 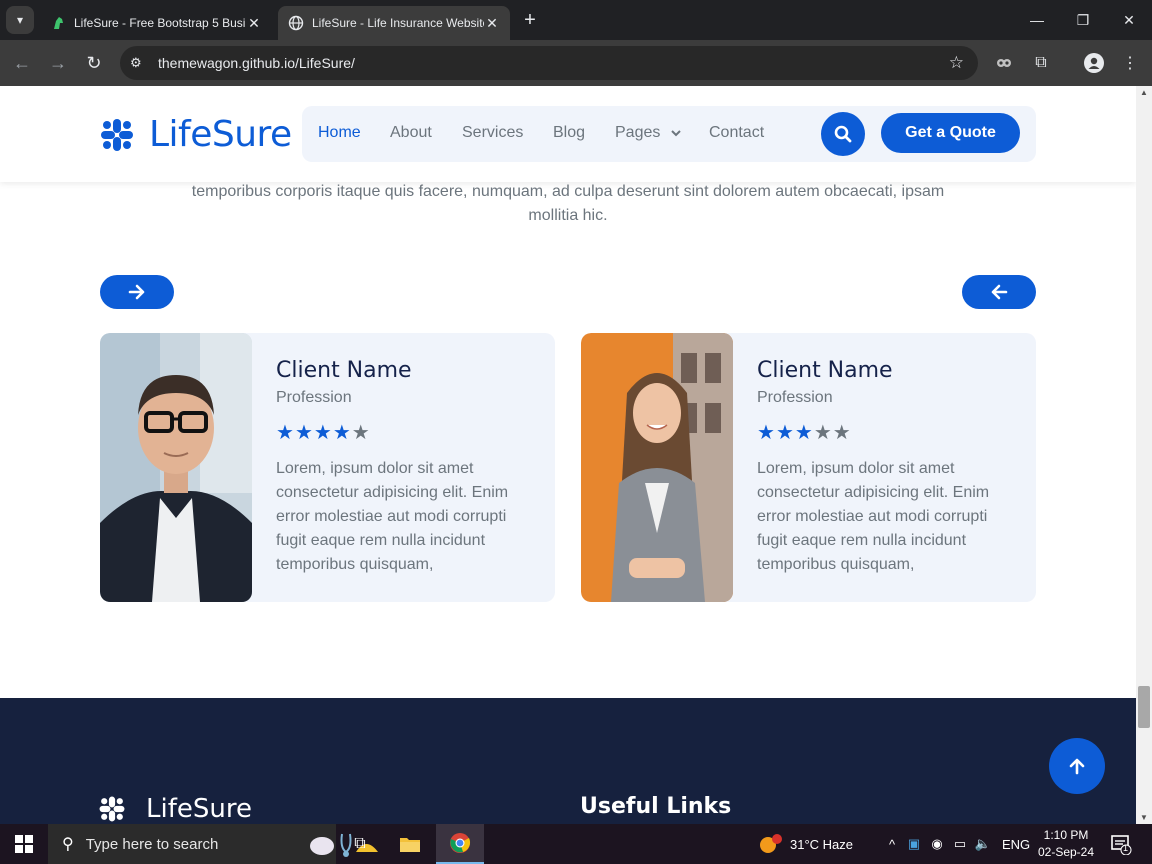 I want to click on search-button, so click(x=843, y=134).